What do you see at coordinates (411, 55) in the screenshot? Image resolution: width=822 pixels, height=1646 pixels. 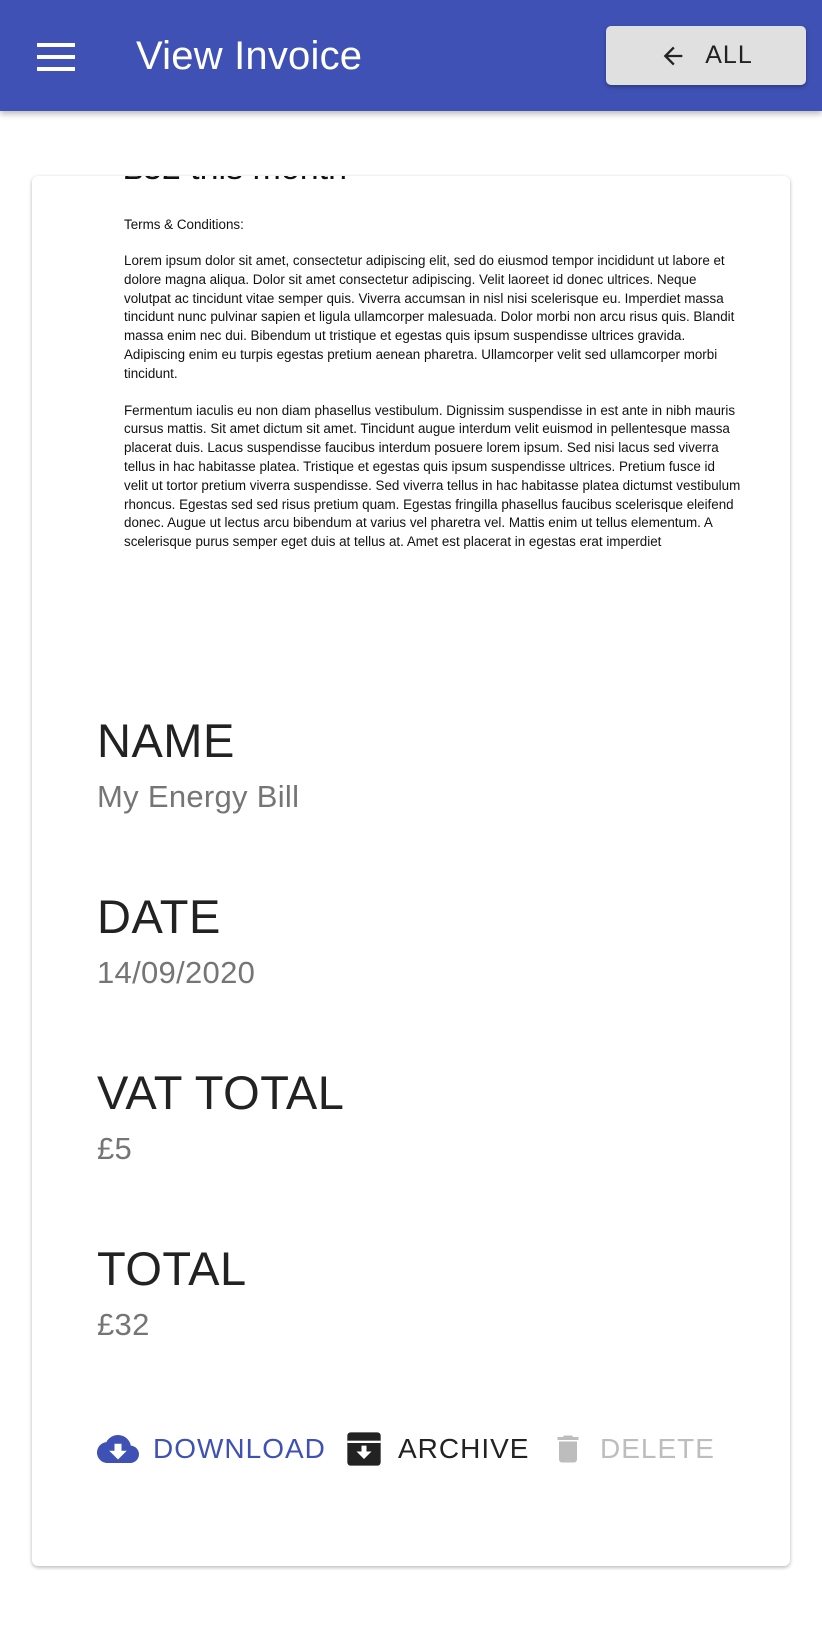 I see `app-bar: View Invoice ALL` at bounding box center [411, 55].